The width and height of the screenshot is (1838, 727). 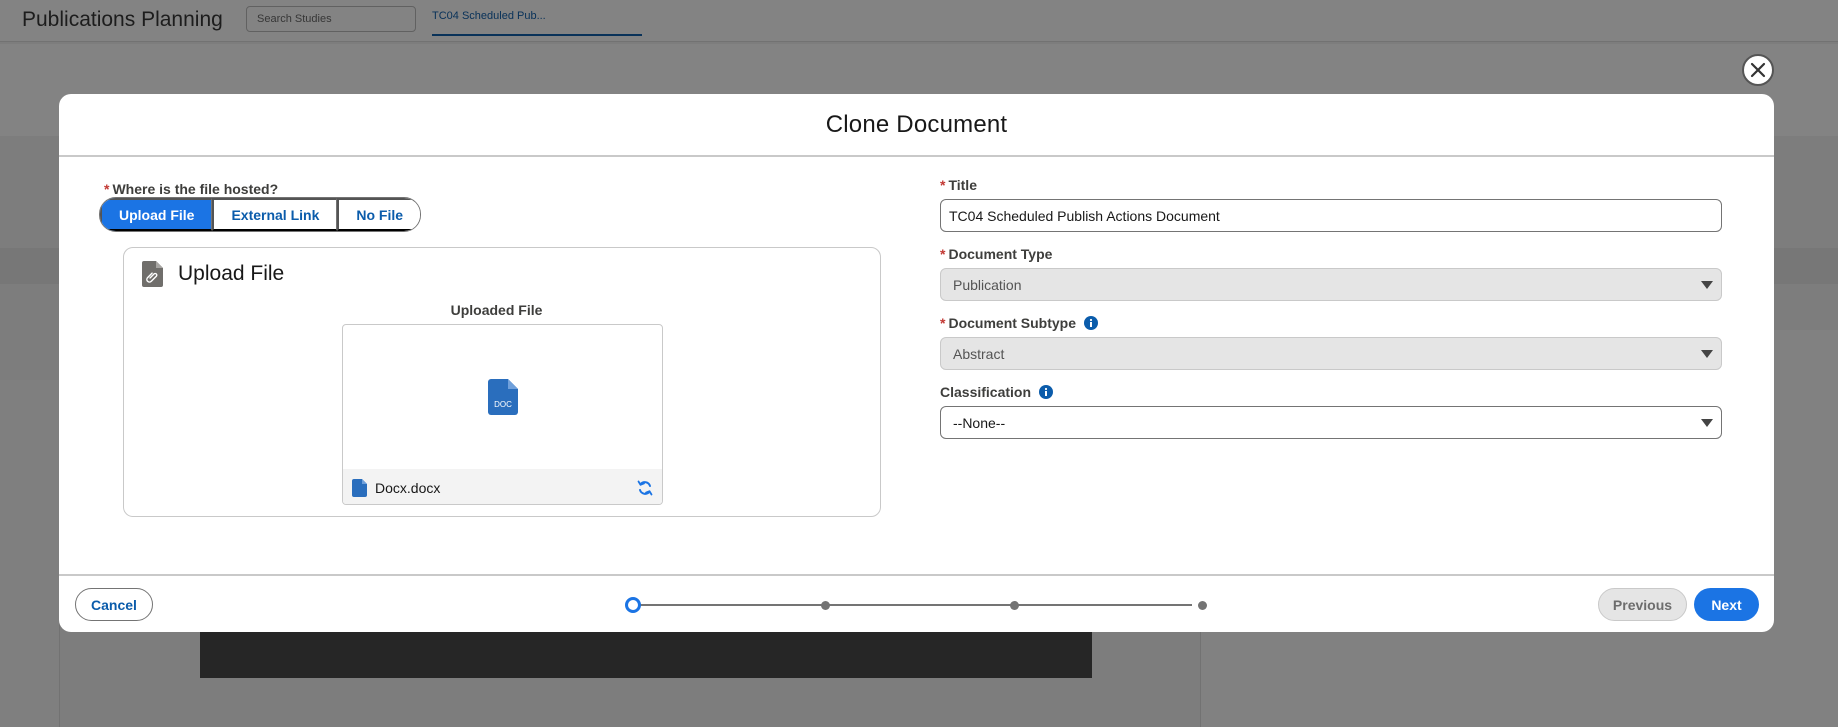 I want to click on hosting-option-external-link: External Link, so click(x=275, y=214).